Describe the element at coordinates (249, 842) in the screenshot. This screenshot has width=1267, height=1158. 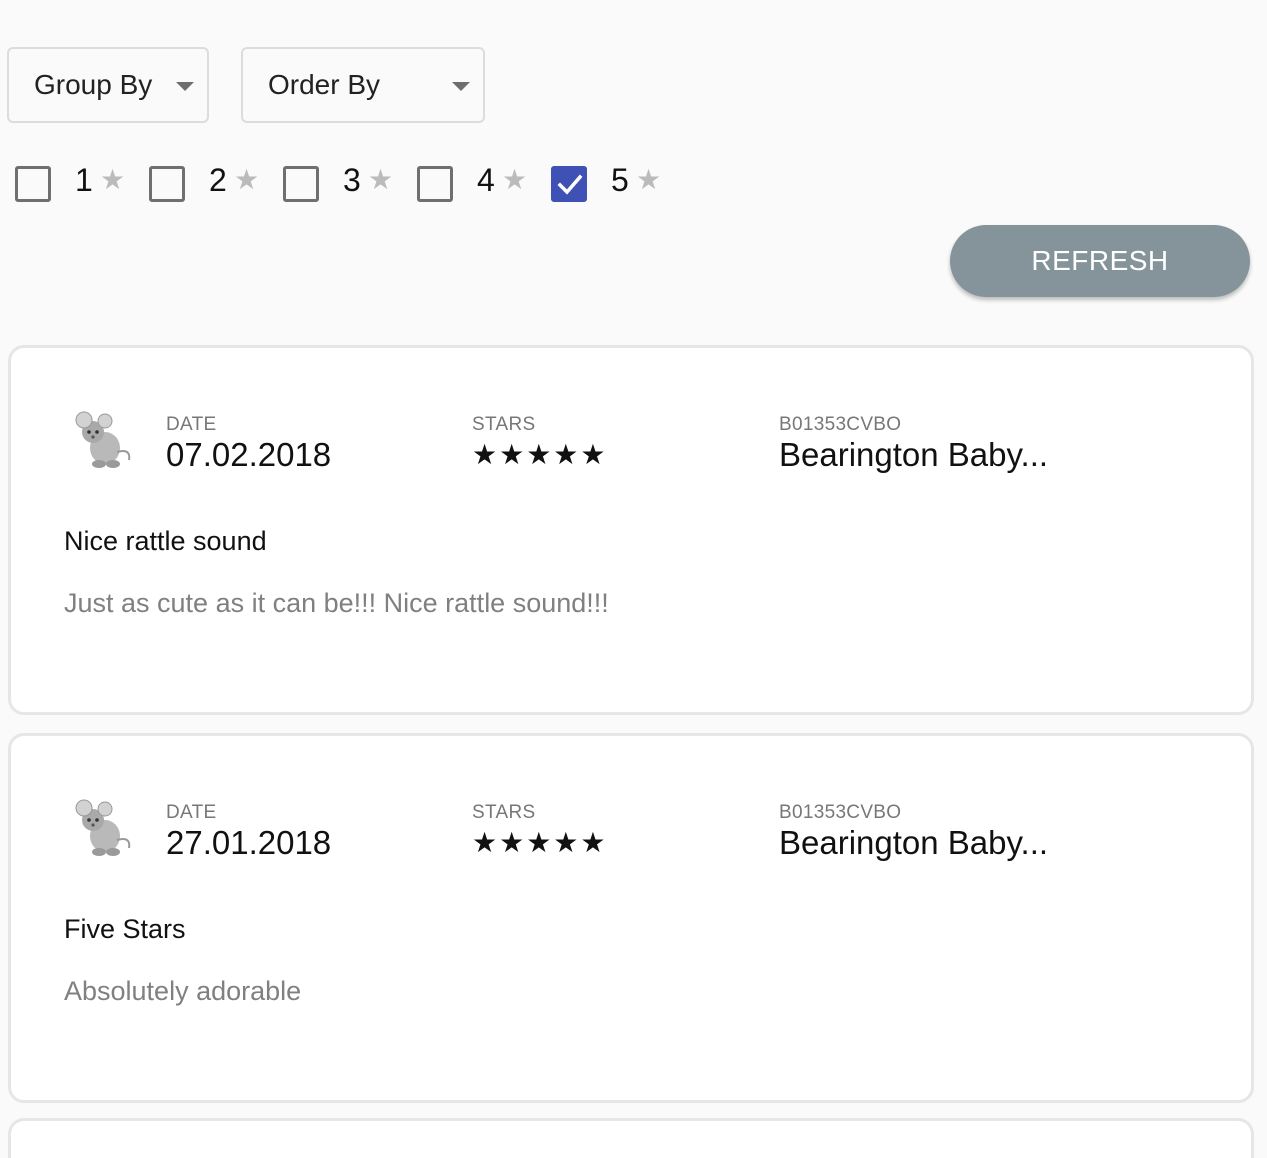
I see `review-date: 27.01.2018` at that location.